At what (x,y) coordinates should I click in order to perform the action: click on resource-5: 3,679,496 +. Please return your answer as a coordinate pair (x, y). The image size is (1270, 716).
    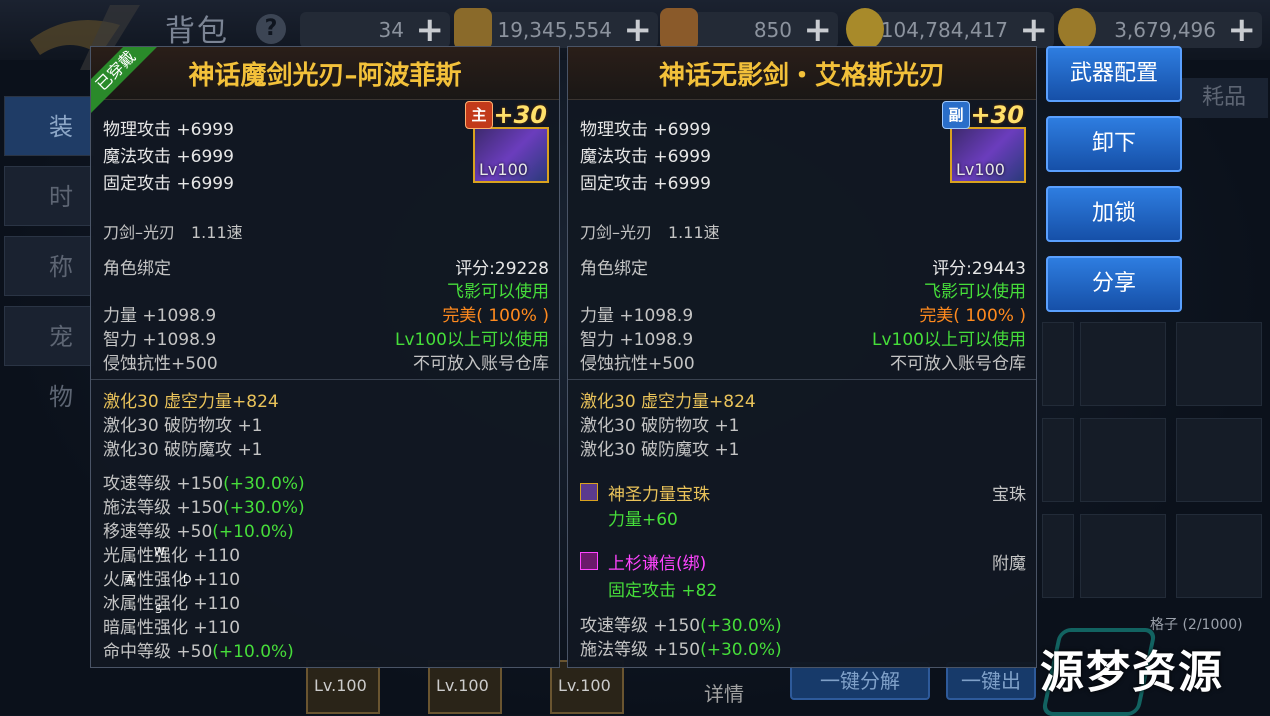
    Looking at the image, I should click on (1160, 29).